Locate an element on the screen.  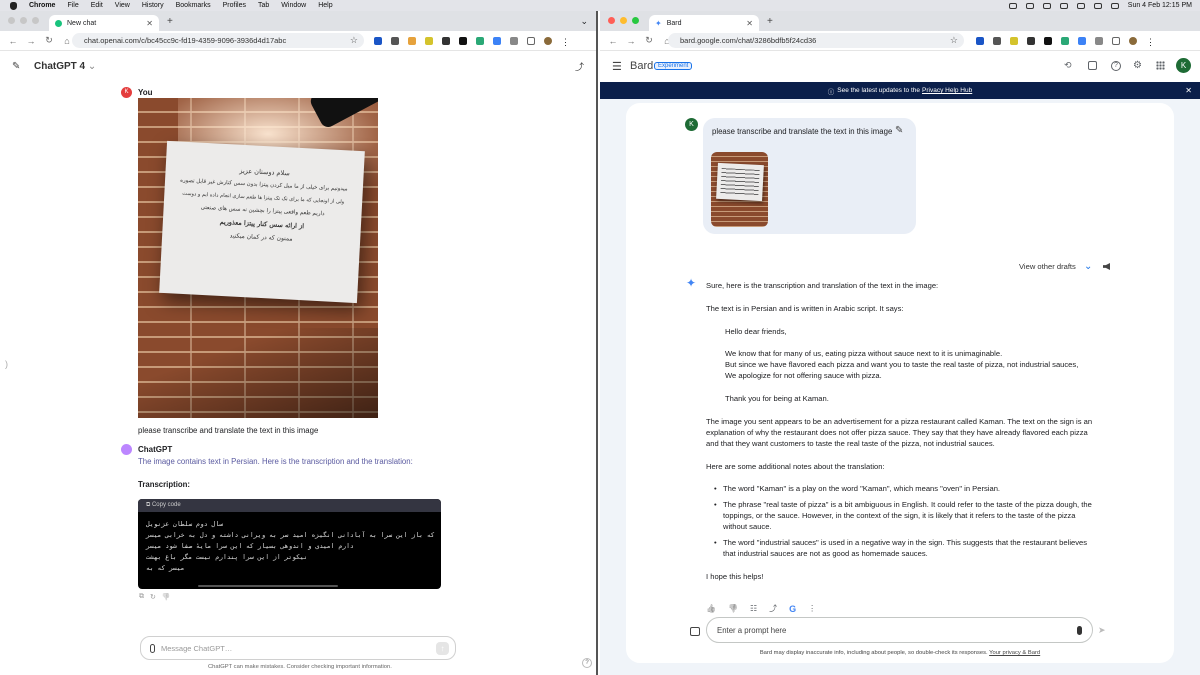
bard-brand: Bard is located at coordinates (641, 66).